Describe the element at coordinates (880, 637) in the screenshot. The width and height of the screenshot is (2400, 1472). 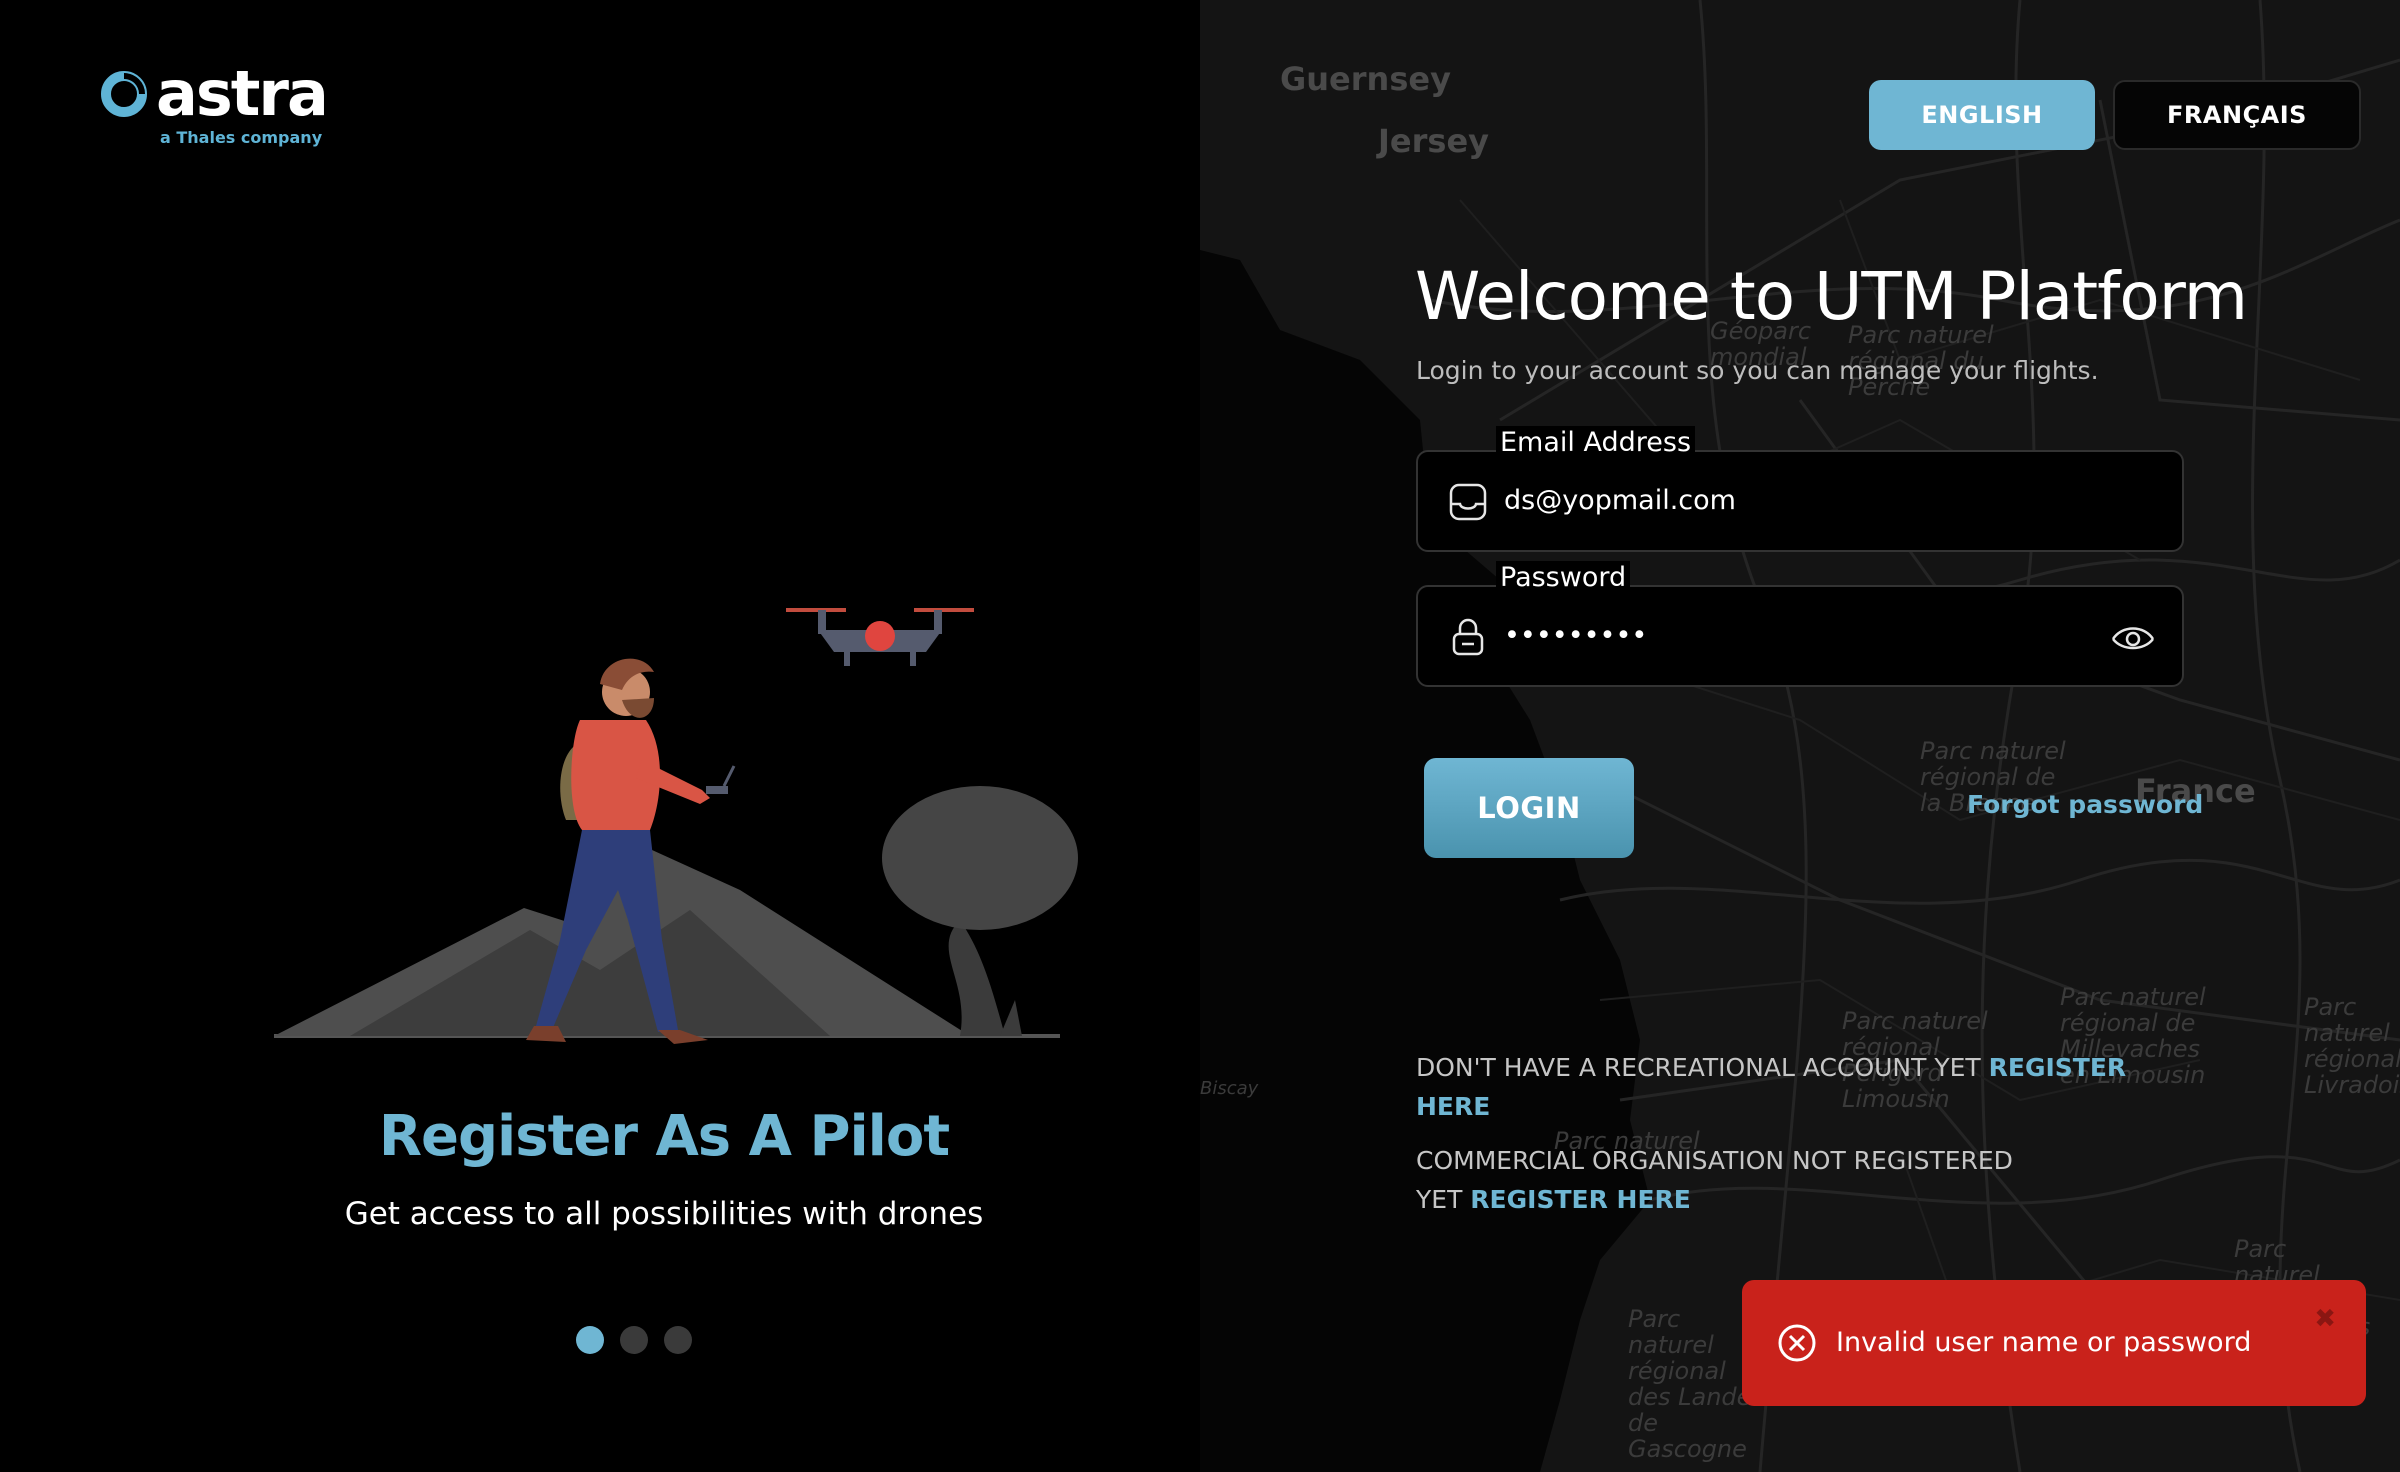
I see `drone-icon` at that location.